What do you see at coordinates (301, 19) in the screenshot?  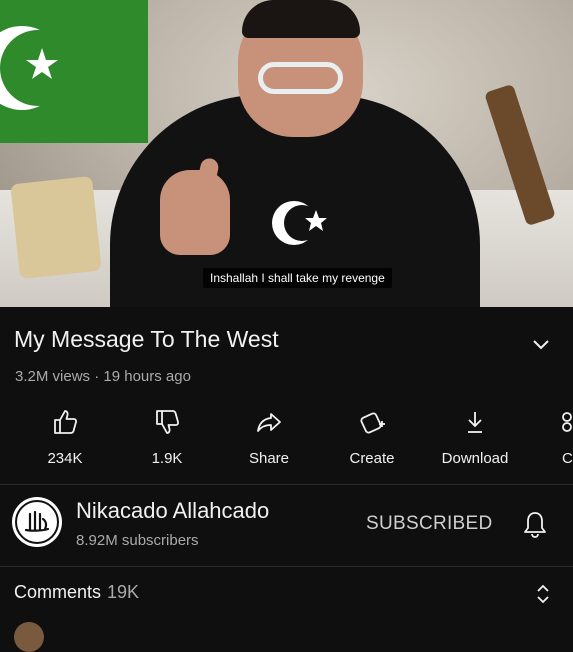 I see `person-hair` at bounding box center [301, 19].